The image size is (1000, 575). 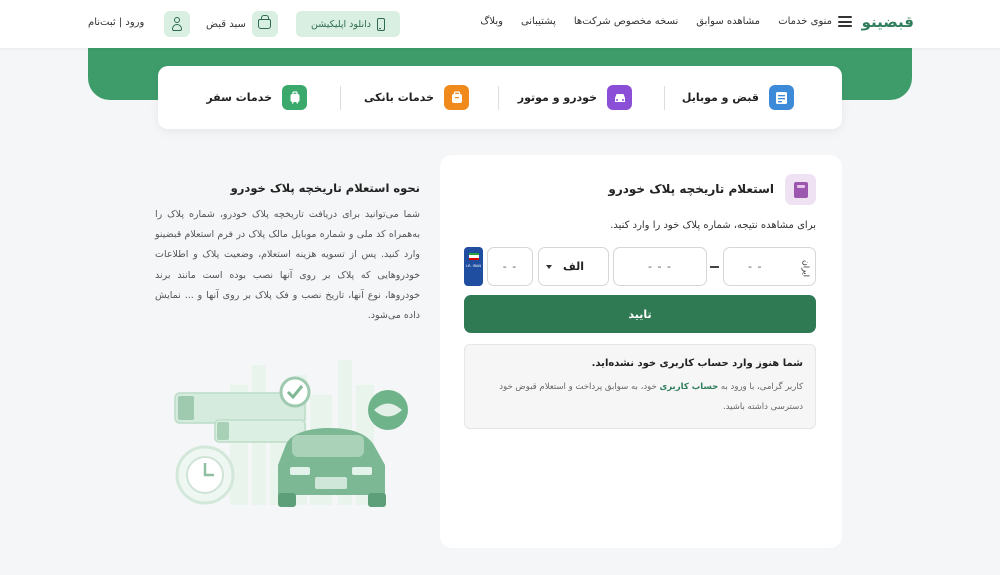 What do you see at coordinates (714, 267) in the screenshot?
I see `plate-dash` at bounding box center [714, 267].